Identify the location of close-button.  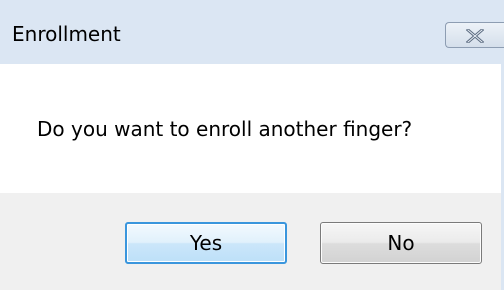
(474, 35).